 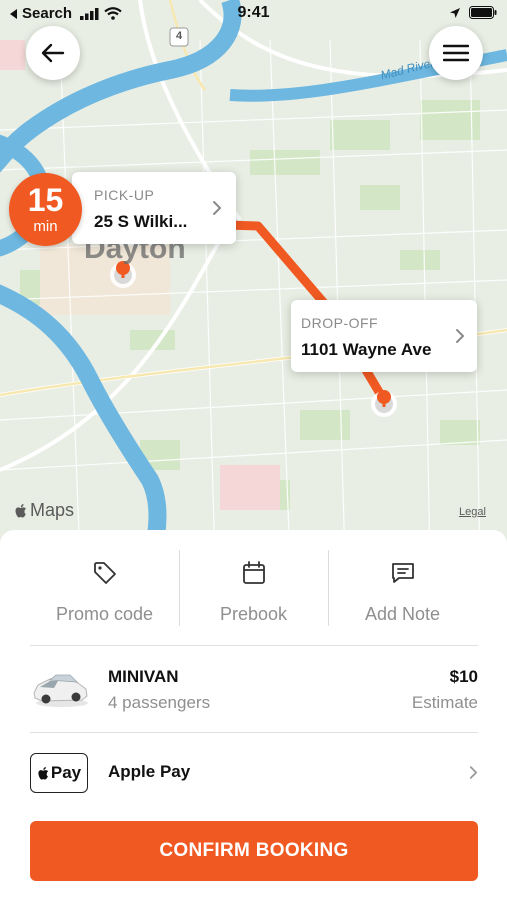 I want to click on add-note-label: Add Note, so click(x=402, y=614).